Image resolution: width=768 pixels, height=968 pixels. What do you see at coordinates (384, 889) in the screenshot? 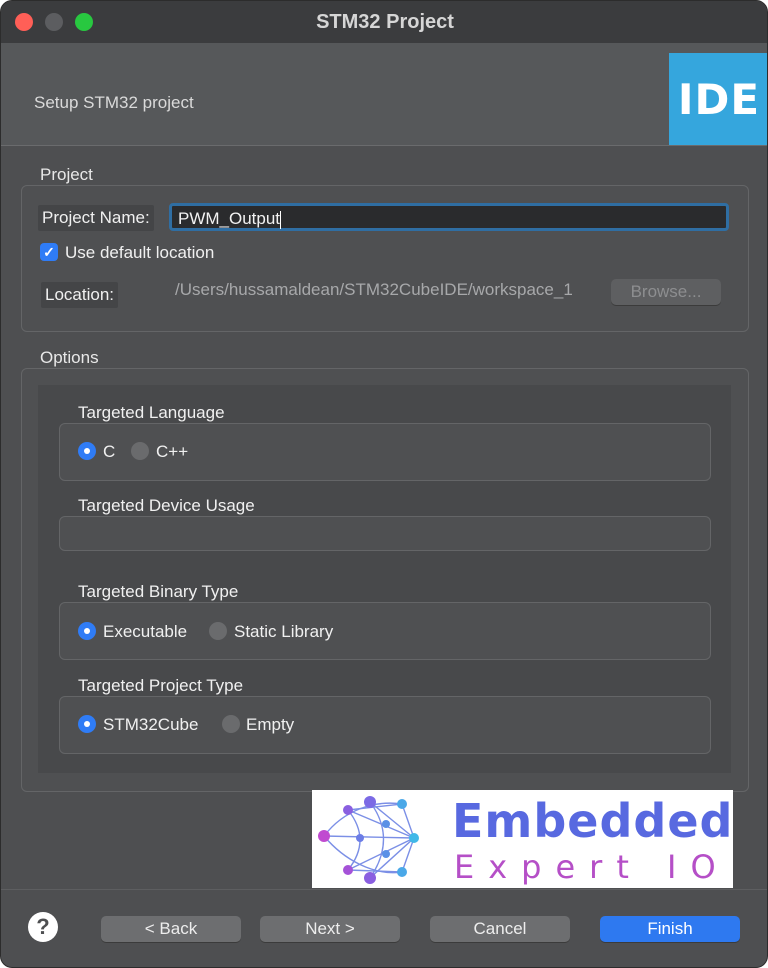
I see `footer-divider` at bounding box center [384, 889].